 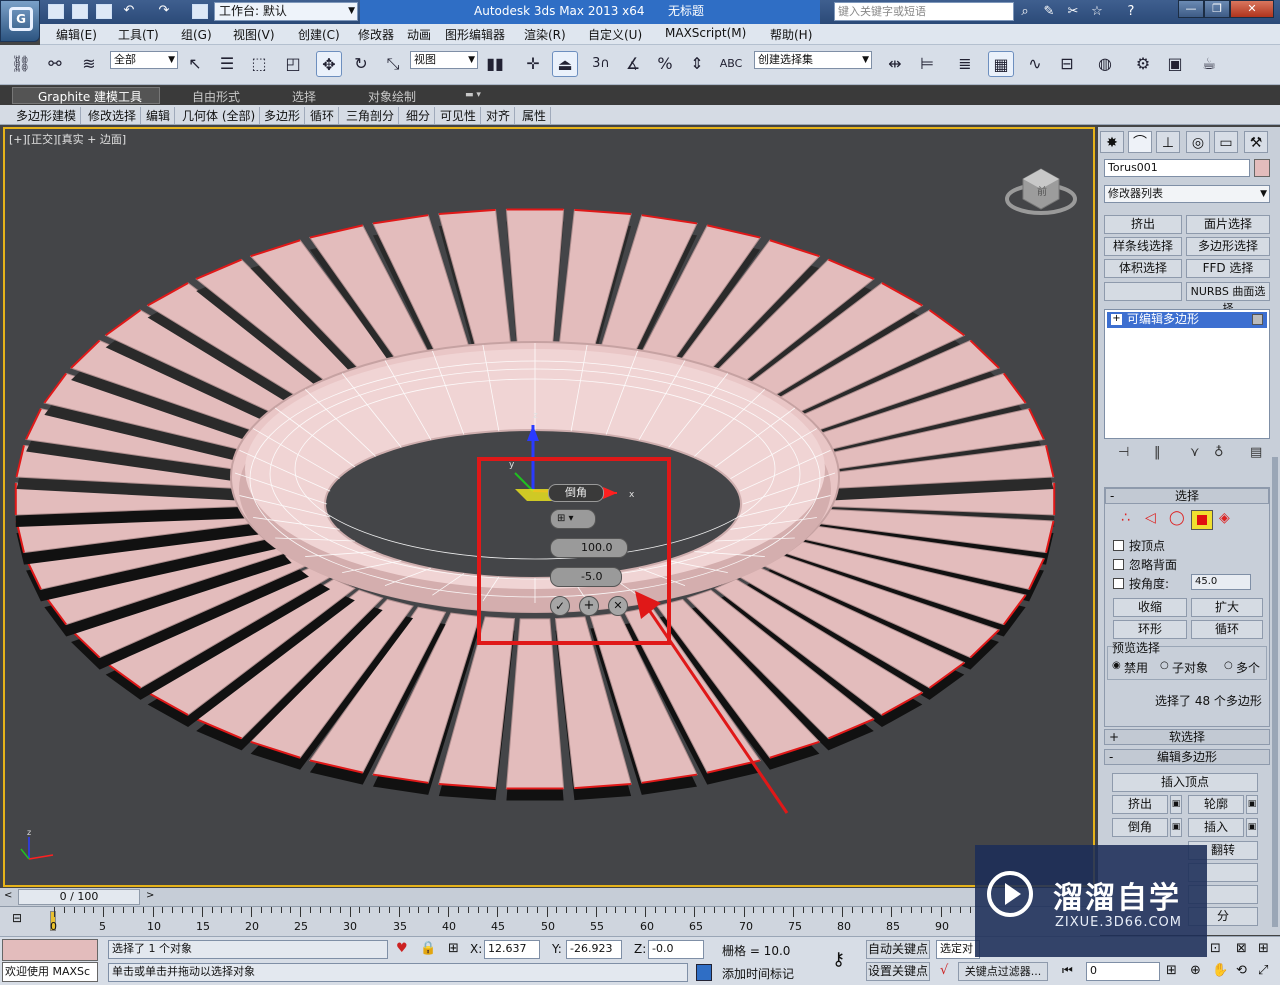 What do you see at coordinates (1228, 224) in the screenshot?
I see `mod-patch-select-button: 面片选择` at bounding box center [1228, 224].